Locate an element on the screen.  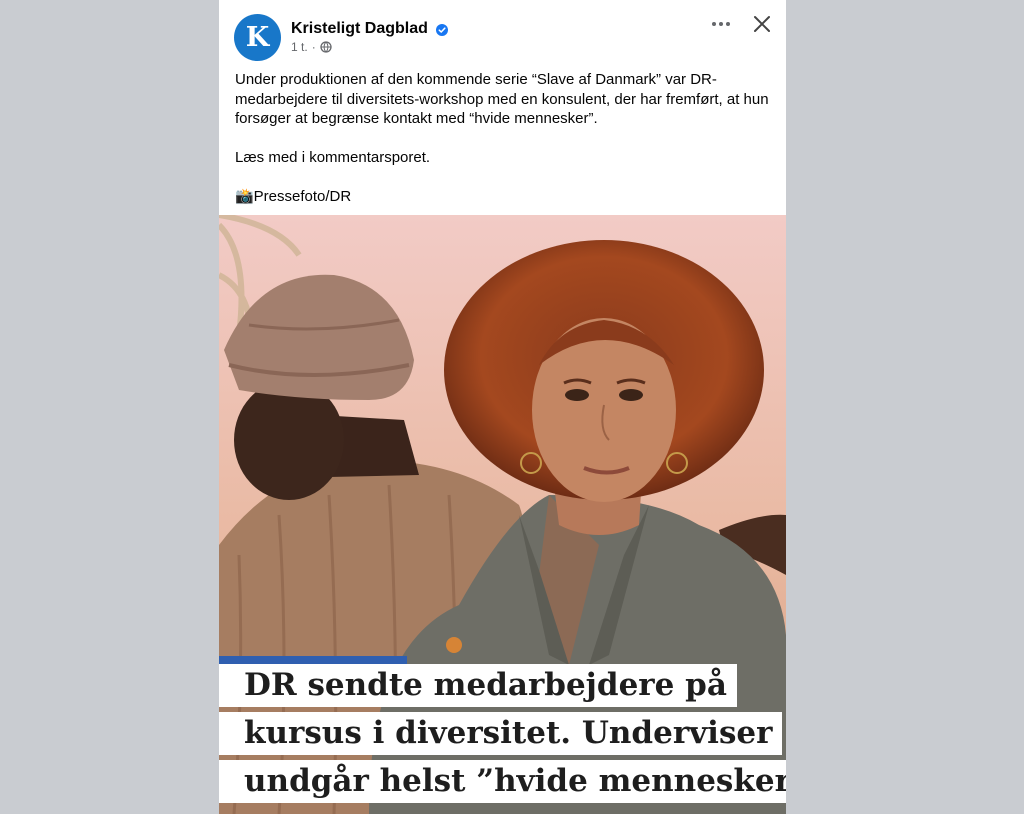
ellipsis-icon is located at coordinates (721, 24).